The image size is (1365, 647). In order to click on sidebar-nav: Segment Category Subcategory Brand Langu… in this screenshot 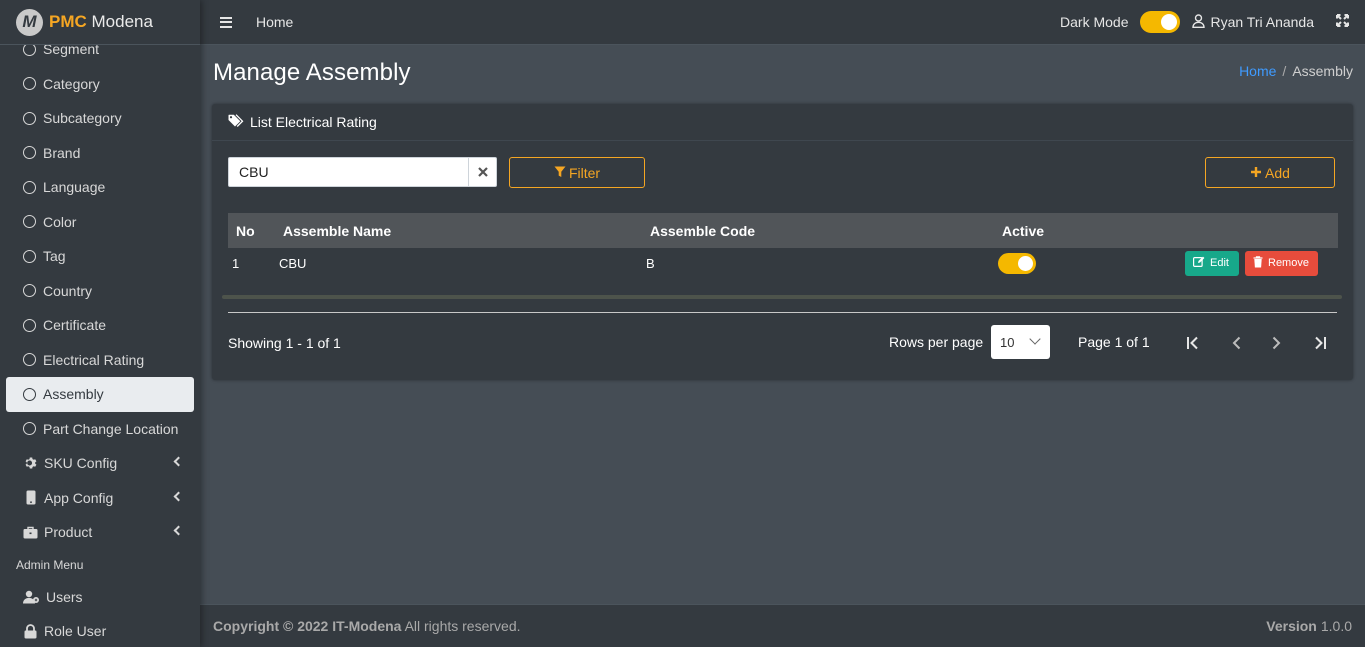, I will do `click(100, 339)`.